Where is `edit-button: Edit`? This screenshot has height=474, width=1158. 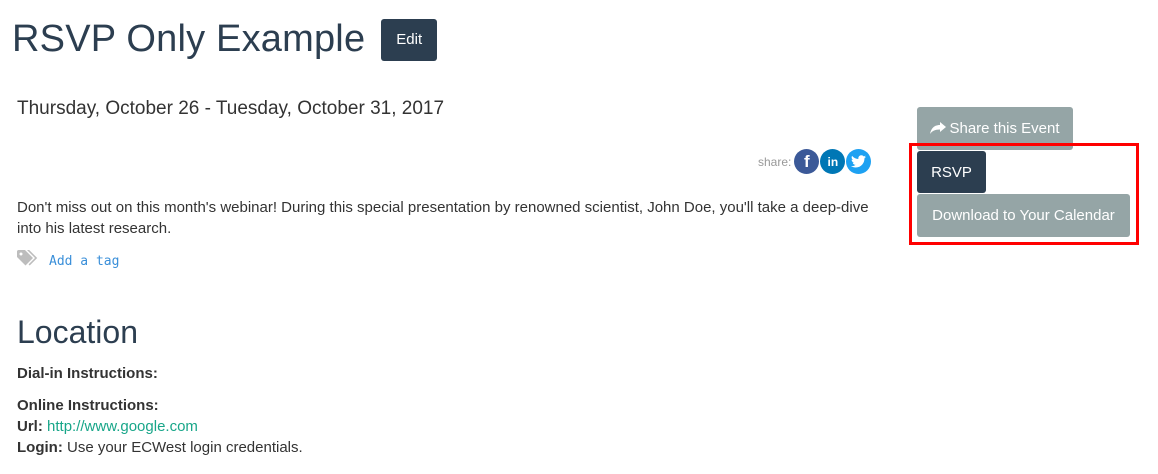 edit-button: Edit is located at coordinates (409, 39).